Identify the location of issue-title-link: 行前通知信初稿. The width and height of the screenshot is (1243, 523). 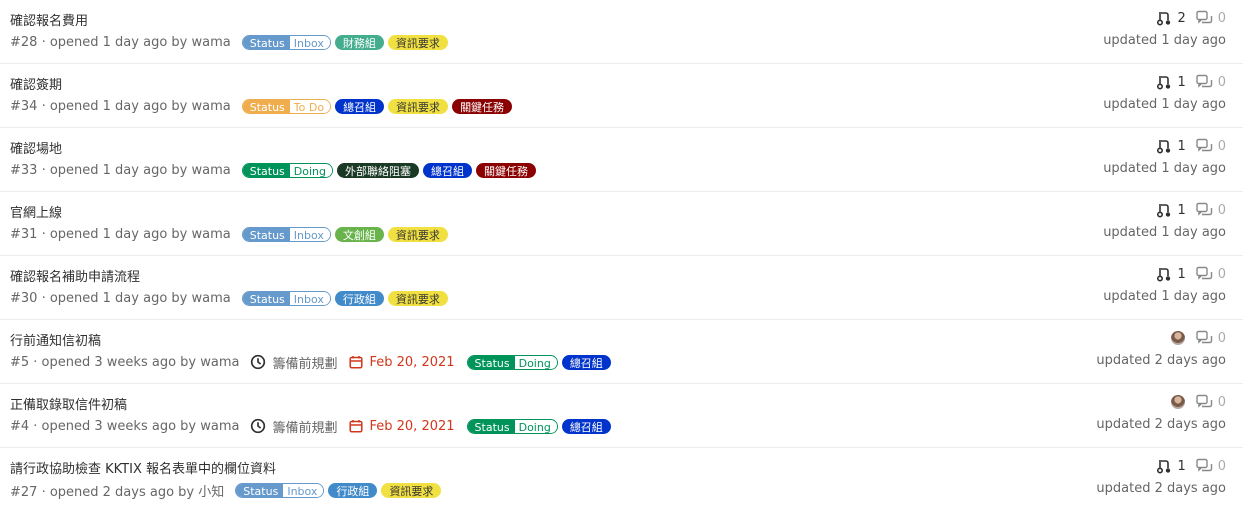
(55, 339).